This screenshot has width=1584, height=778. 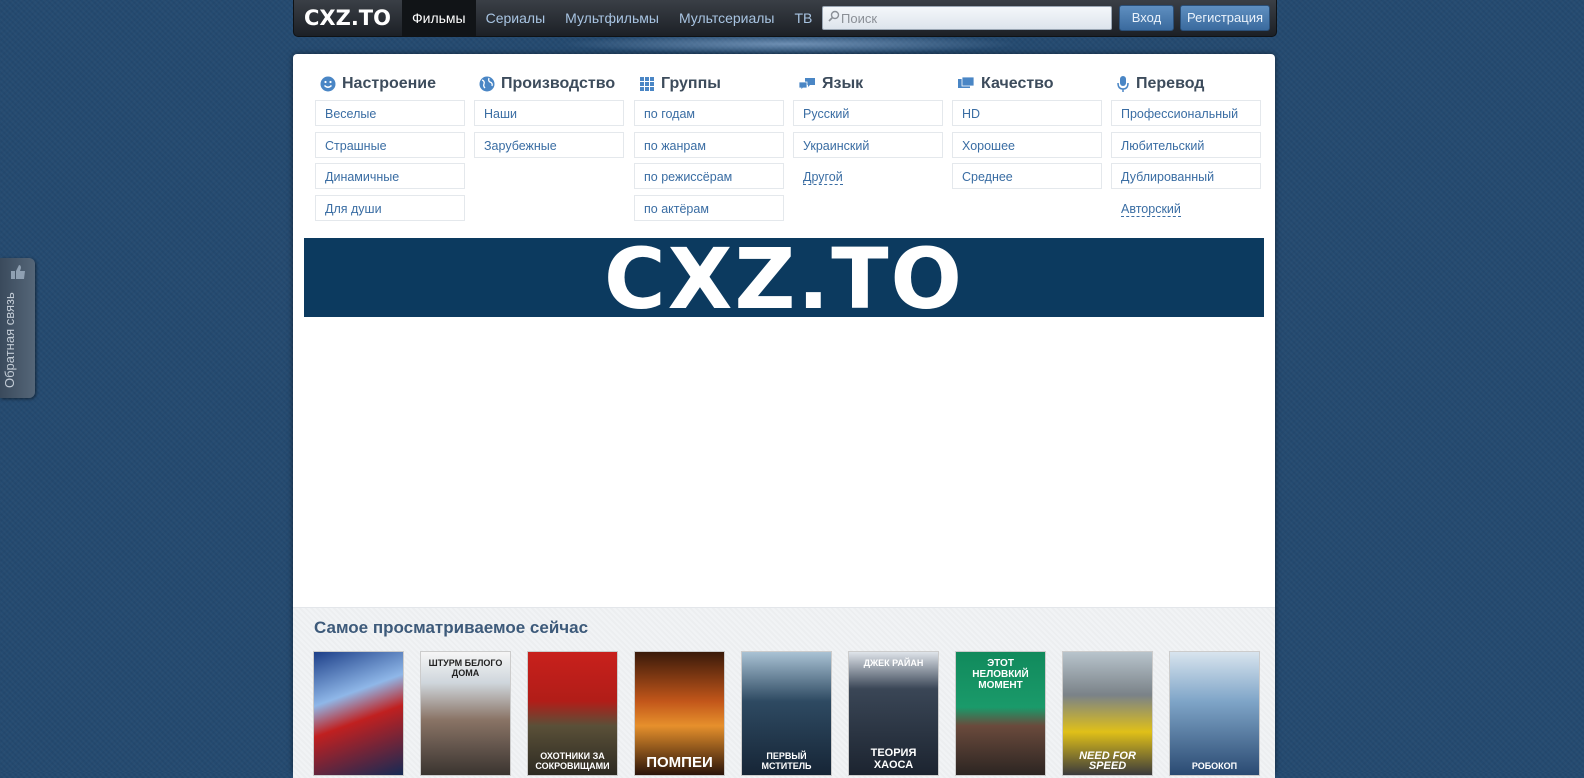 I want to click on category-toggle-link: Другой, so click(x=868, y=176).